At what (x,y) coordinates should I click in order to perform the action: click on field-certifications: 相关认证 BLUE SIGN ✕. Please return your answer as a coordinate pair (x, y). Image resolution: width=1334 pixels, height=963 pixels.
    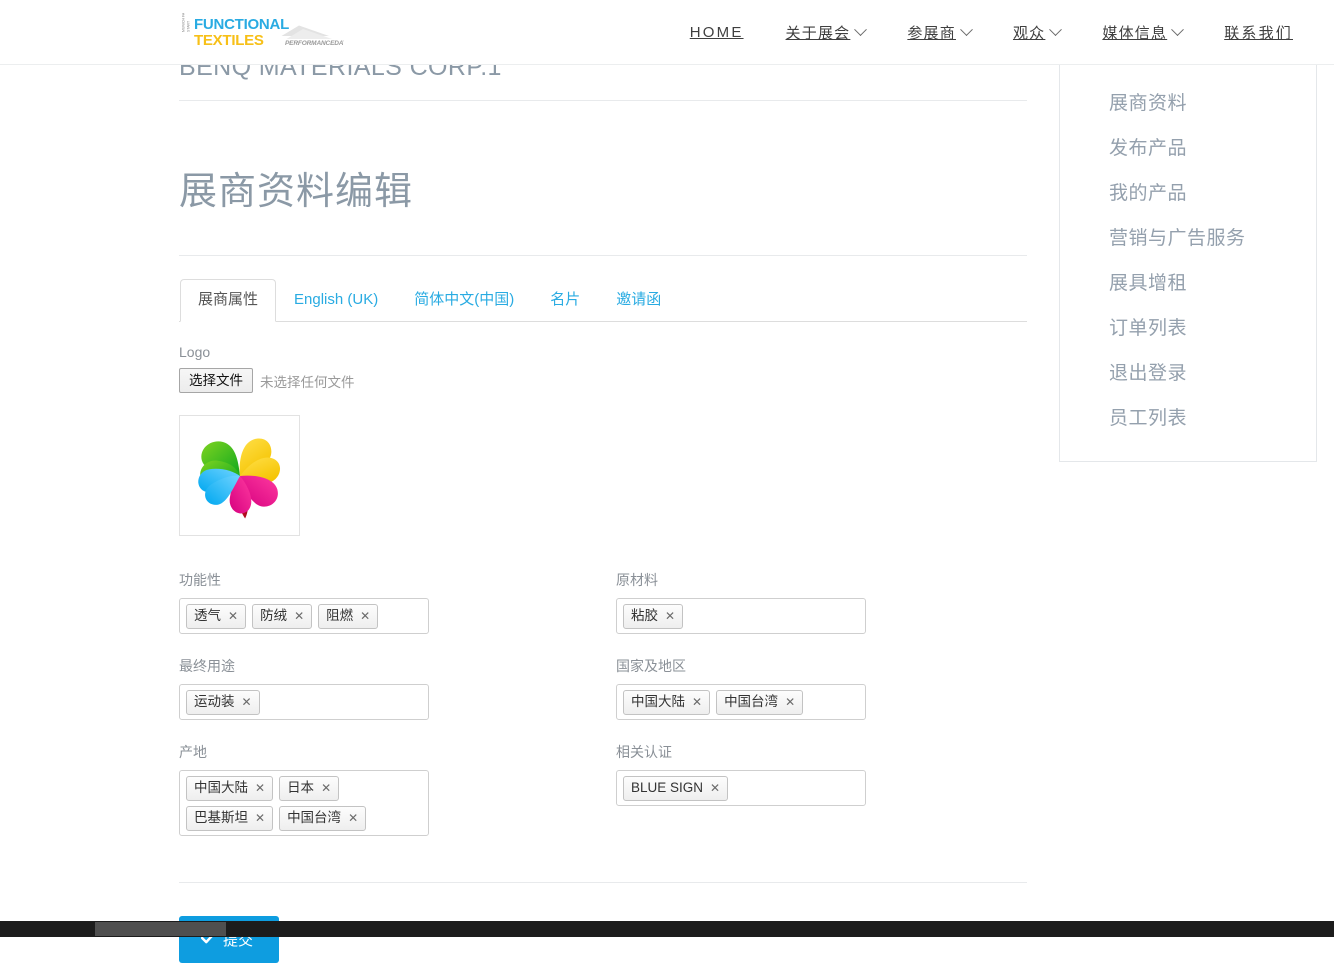
    Looking at the image, I should click on (821, 800).